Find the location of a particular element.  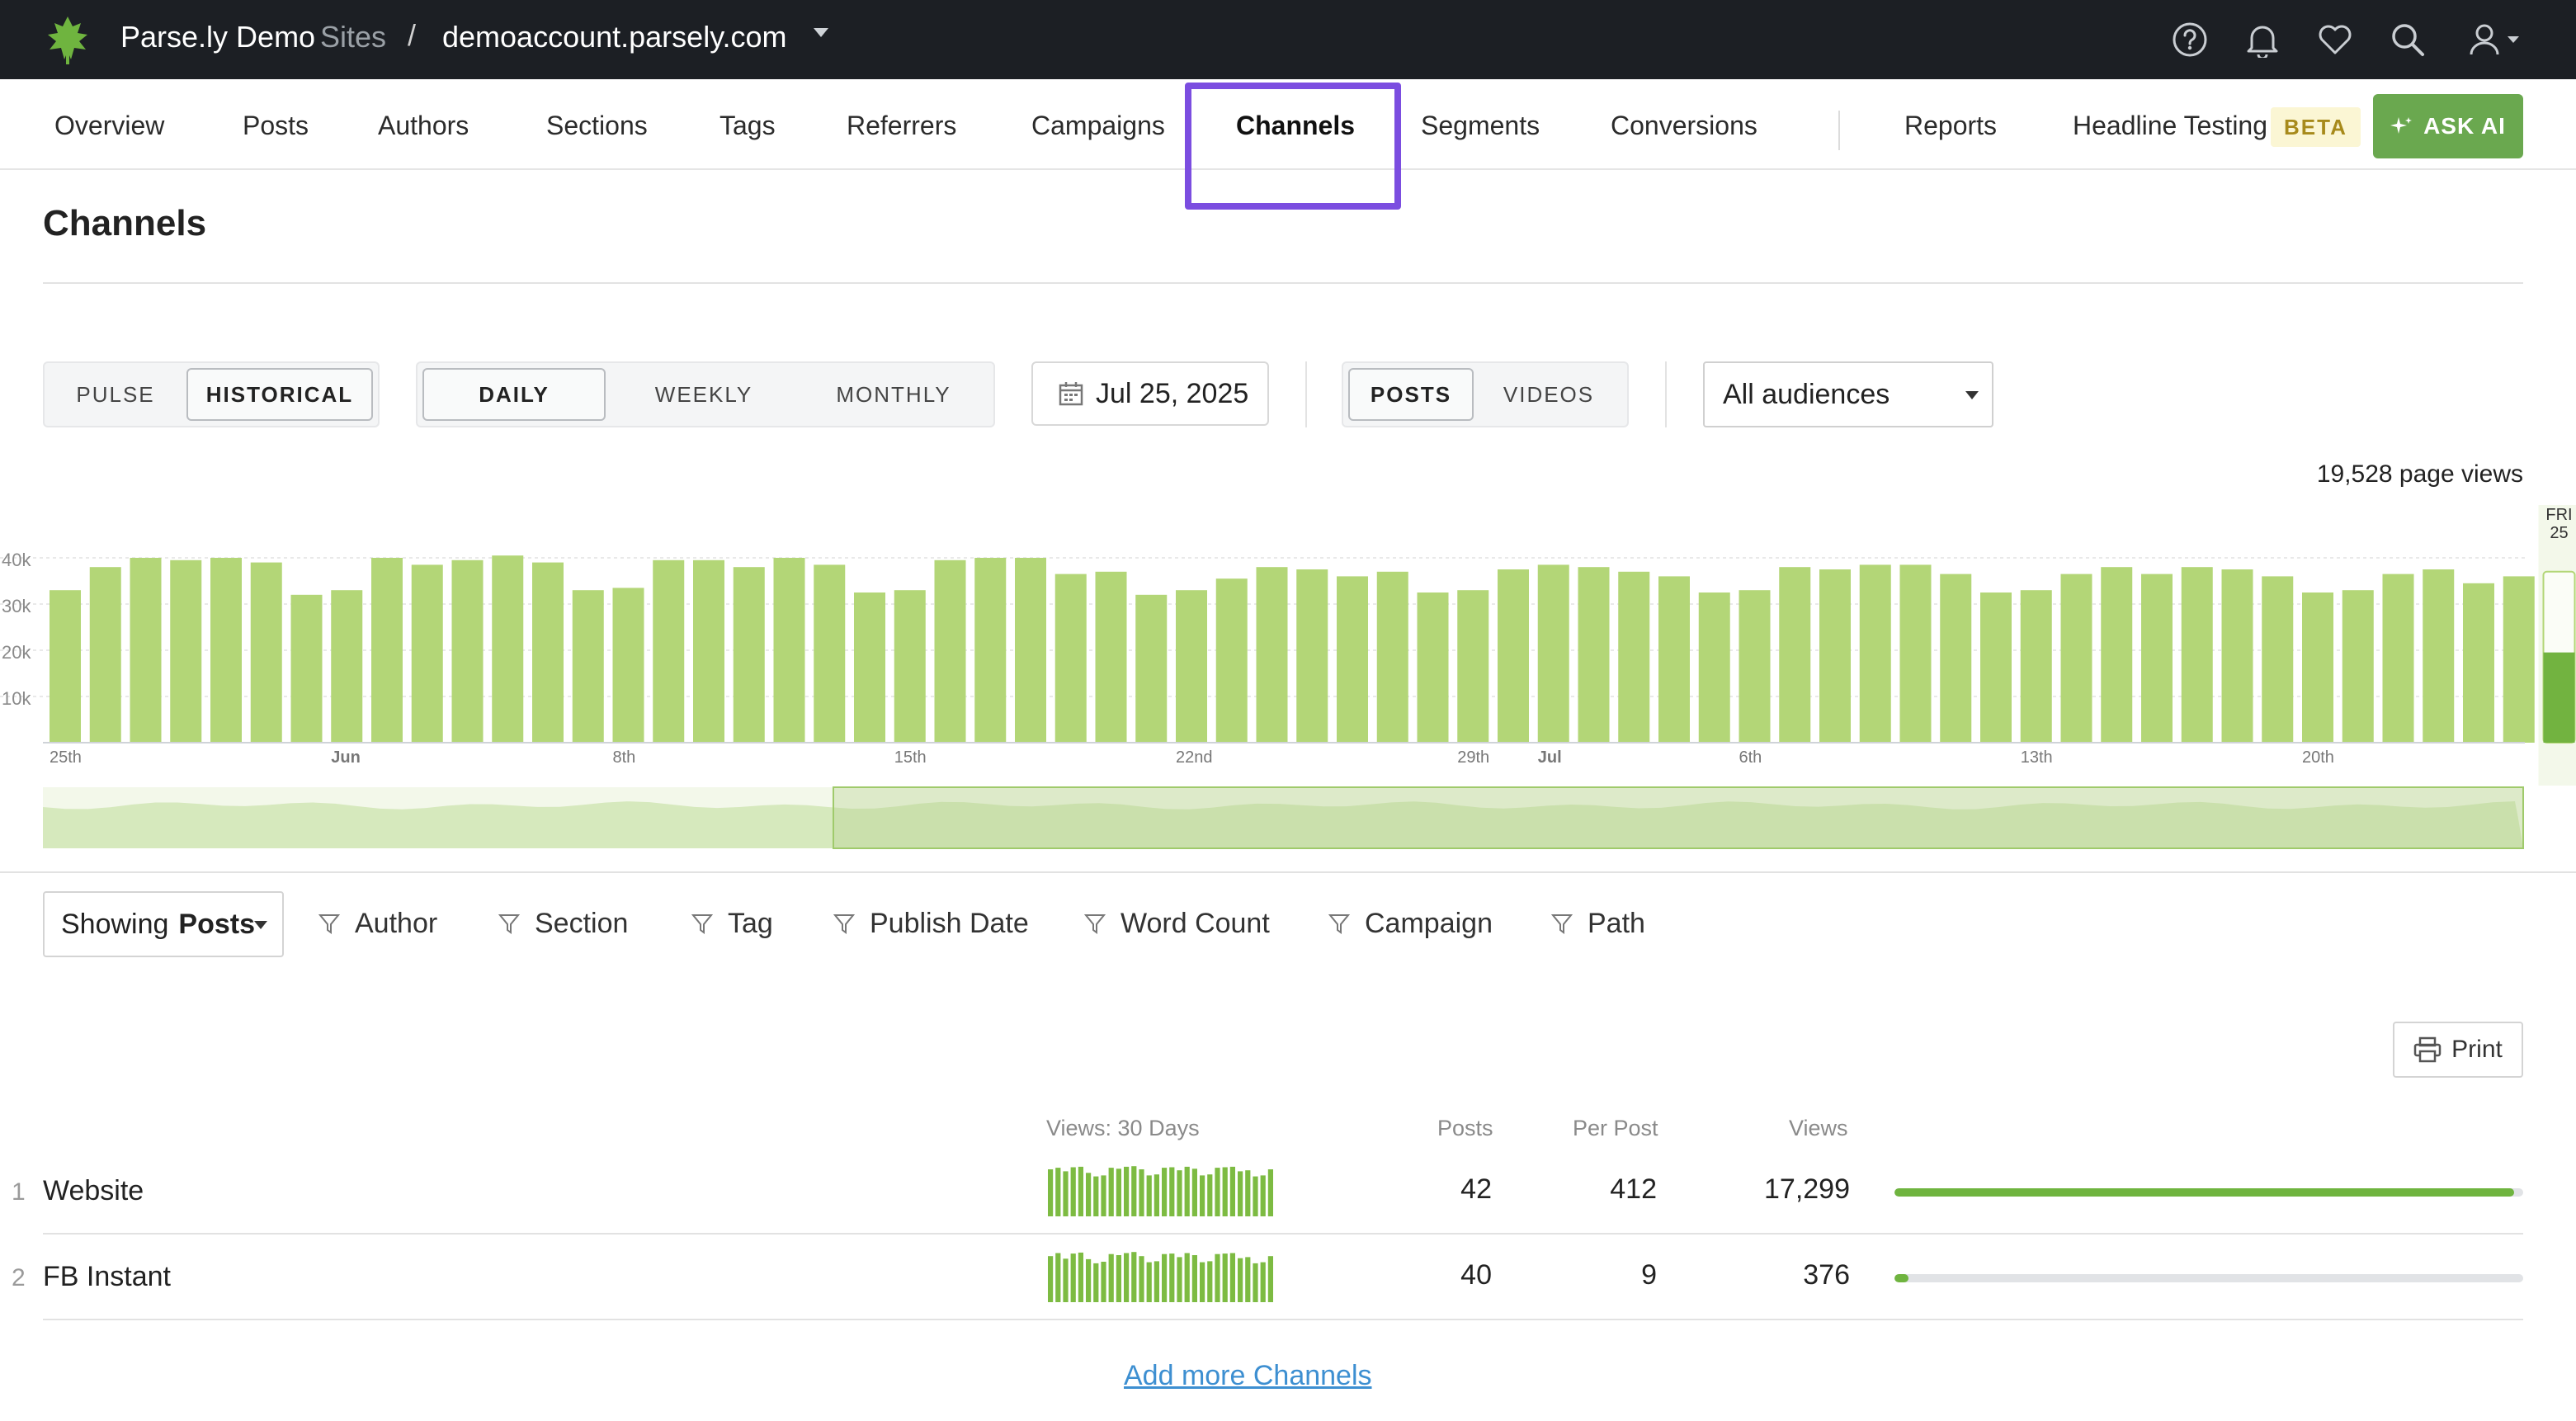

bell-icon is located at coordinates (2262, 40).